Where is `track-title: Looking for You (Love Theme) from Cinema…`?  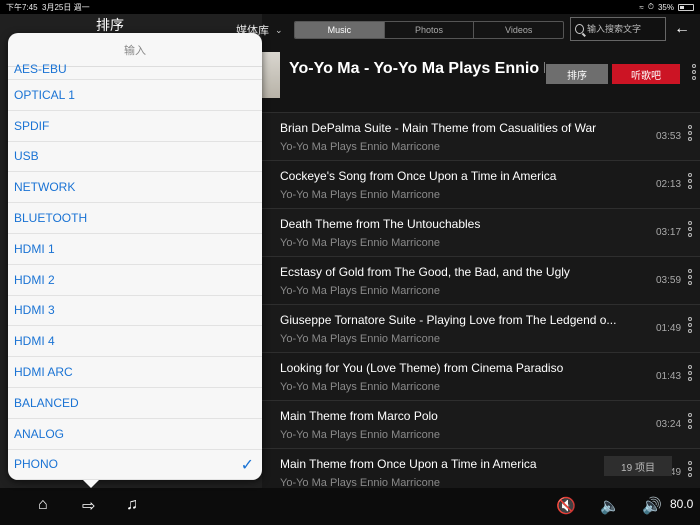
track-title: Looking for You (Love Theme) from Cinema… is located at coordinates (422, 368).